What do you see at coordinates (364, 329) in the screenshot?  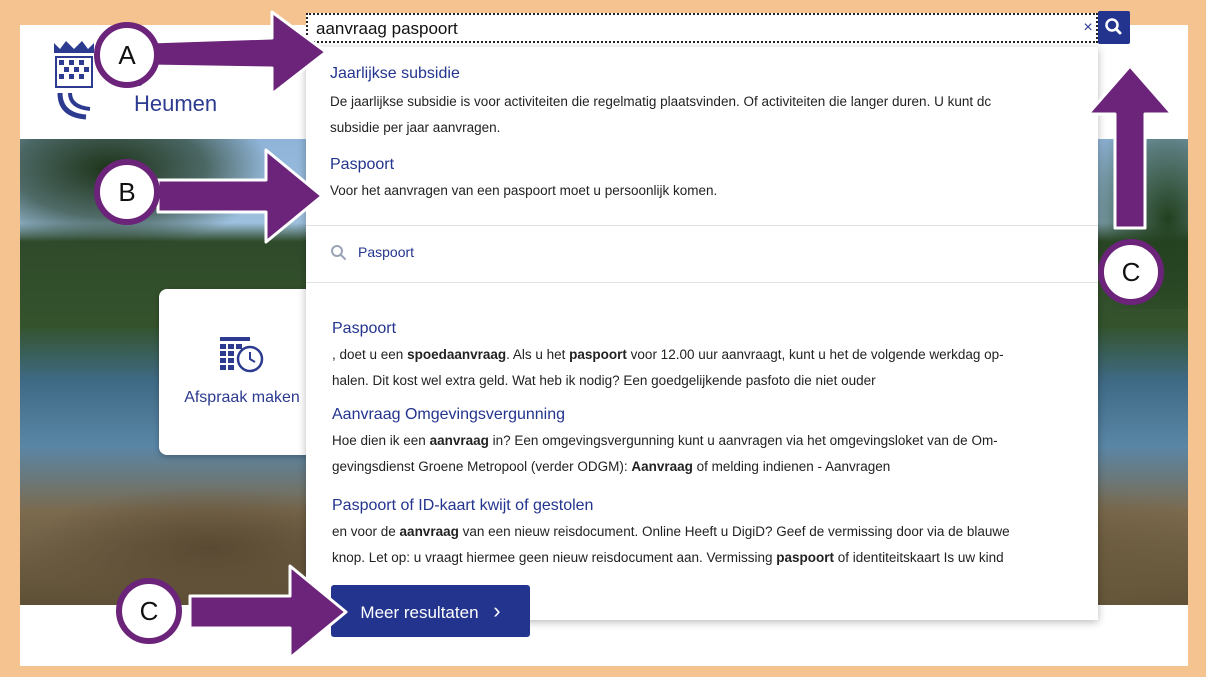 I see `result-title: Paspoort` at bounding box center [364, 329].